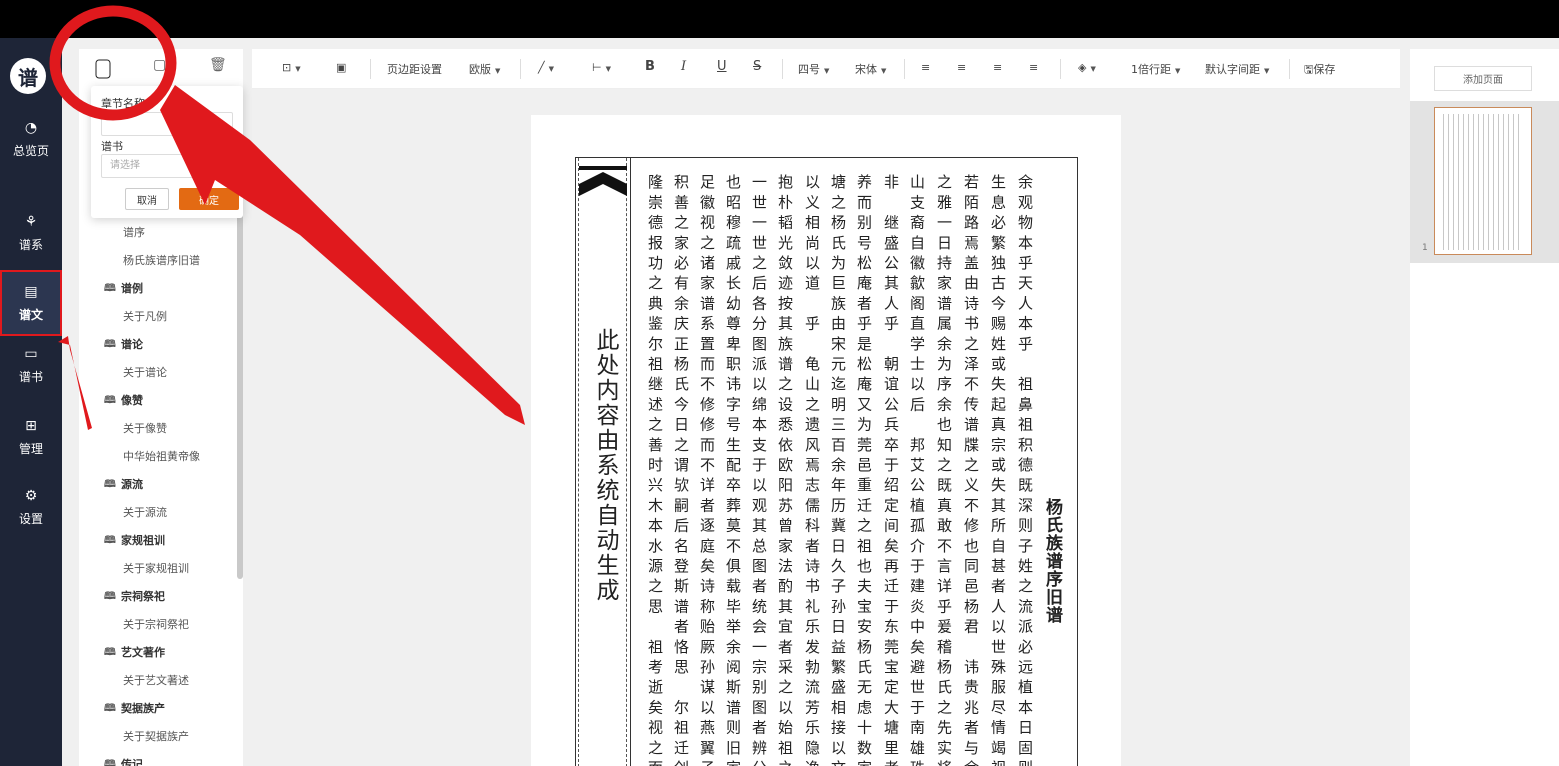 The height and width of the screenshot is (766, 1559). I want to click on text-column: 也昭穆疏戚长幼尊卑职讳字号生配卒葬莫不俱载毕举余阅斯谱则旧家, so click(733, 470).